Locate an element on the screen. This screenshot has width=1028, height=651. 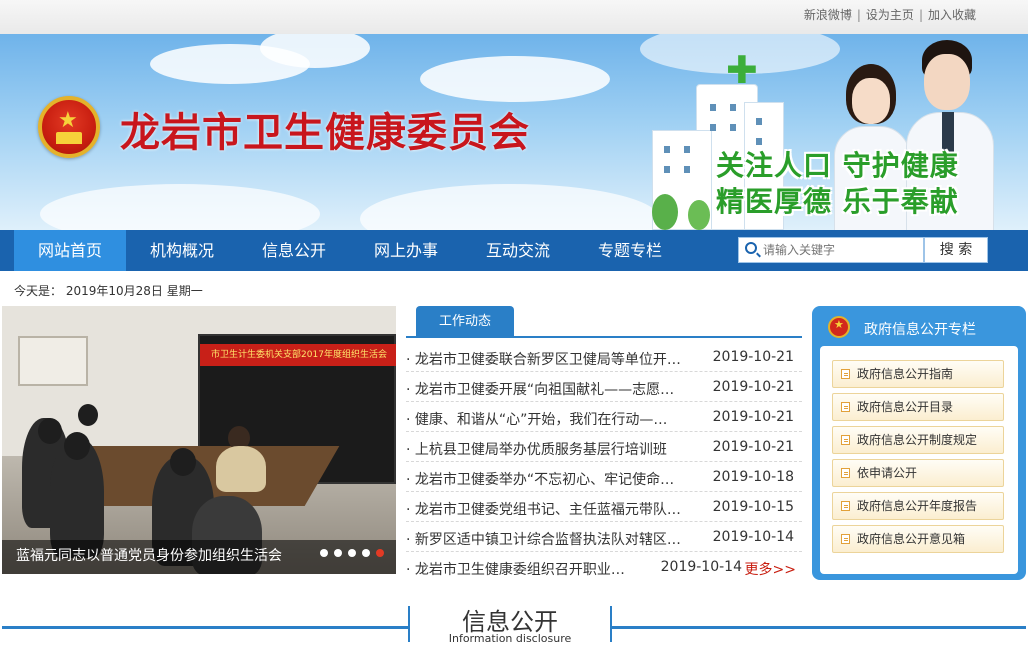
panel-item-label: 政府信息公开意见箱 is located at coordinates (911, 539).